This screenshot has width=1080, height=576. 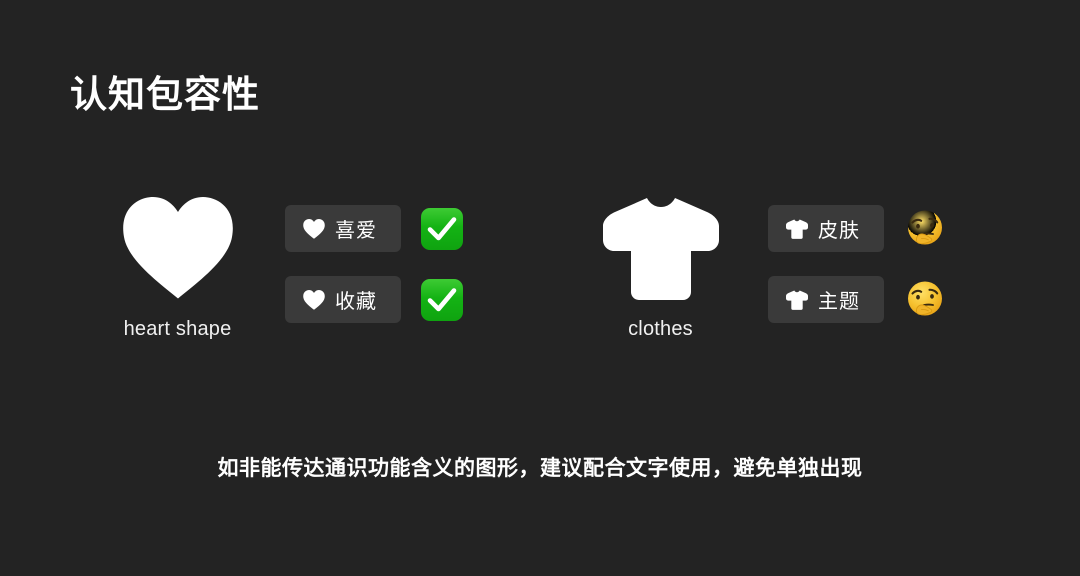 What do you see at coordinates (356, 231) in the screenshot?
I see `chip-label: 喜爱` at bounding box center [356, 231].